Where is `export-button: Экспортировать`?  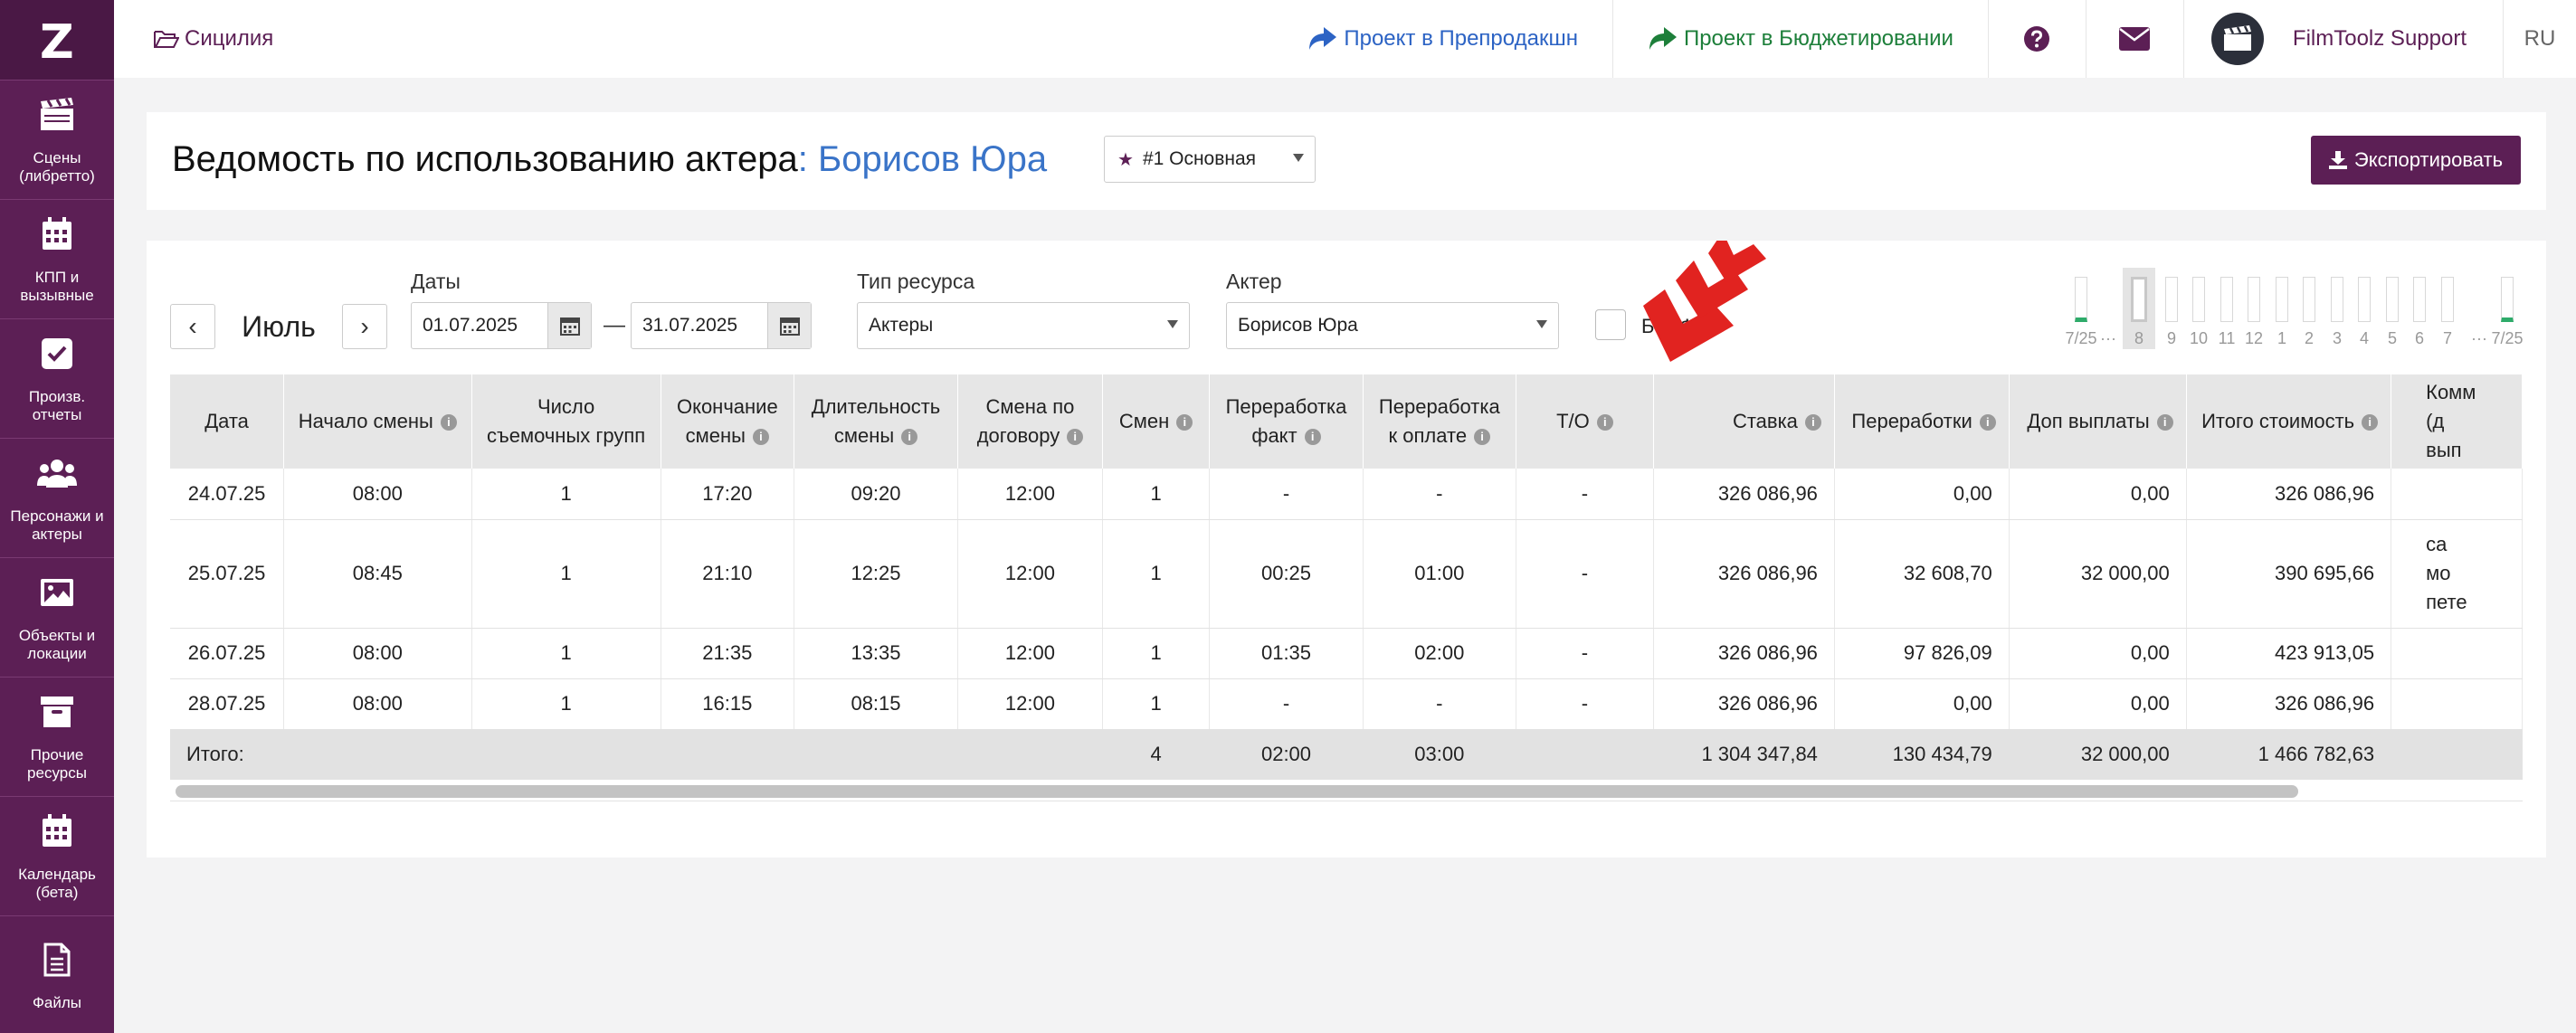 export-button: Экспортировать is located at coordinates (2416, 160).